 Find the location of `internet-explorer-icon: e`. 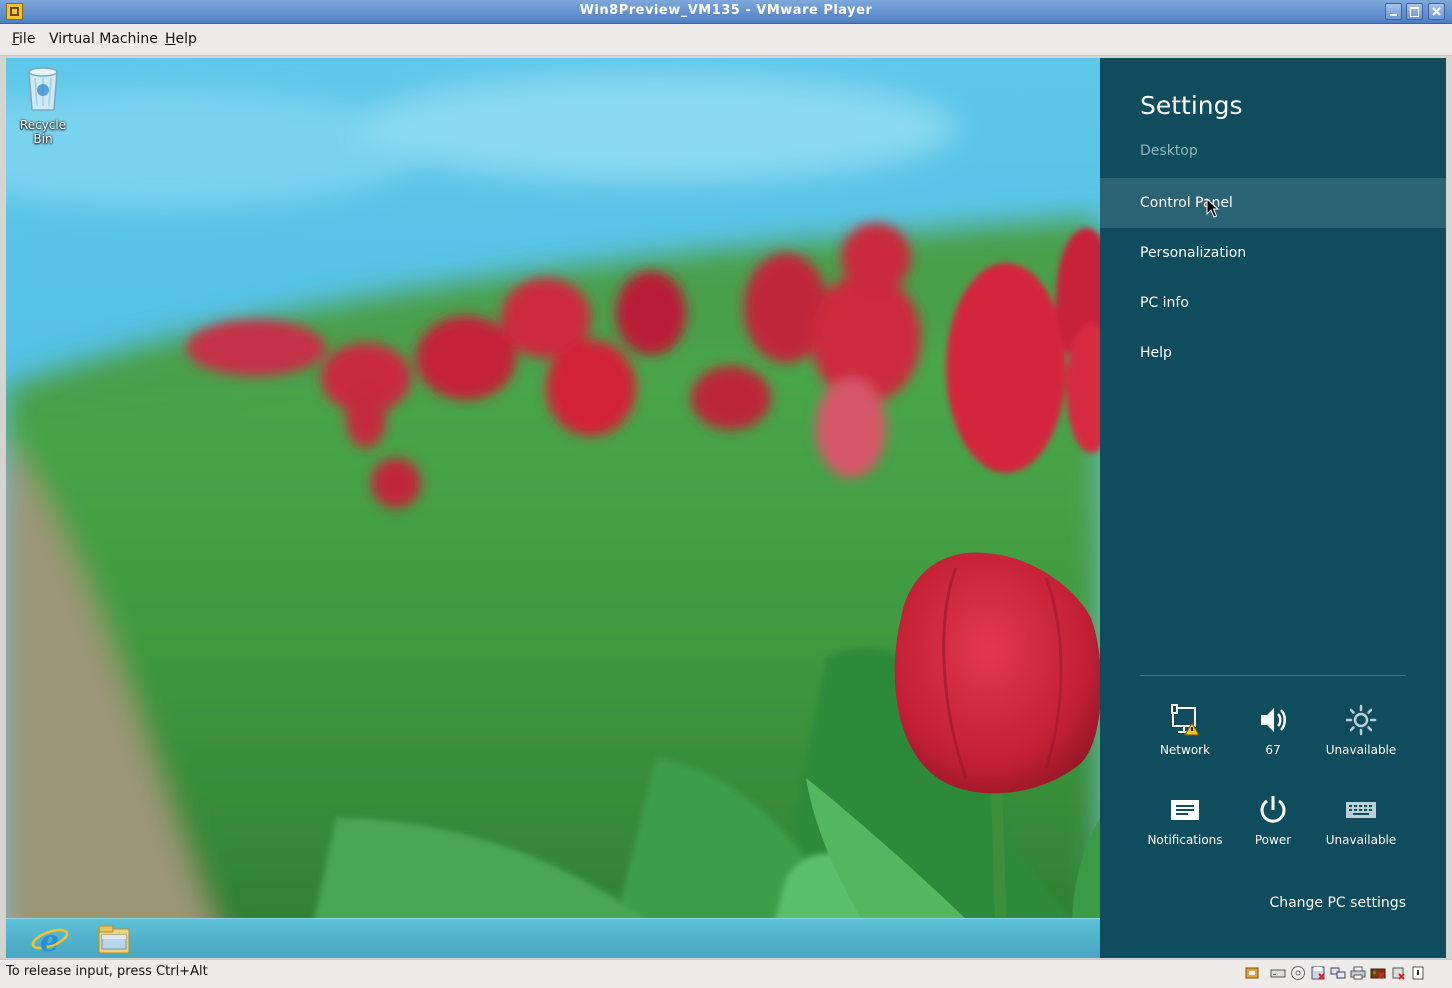

internet-explorer-icon: e is located at coordinates (50, 941).